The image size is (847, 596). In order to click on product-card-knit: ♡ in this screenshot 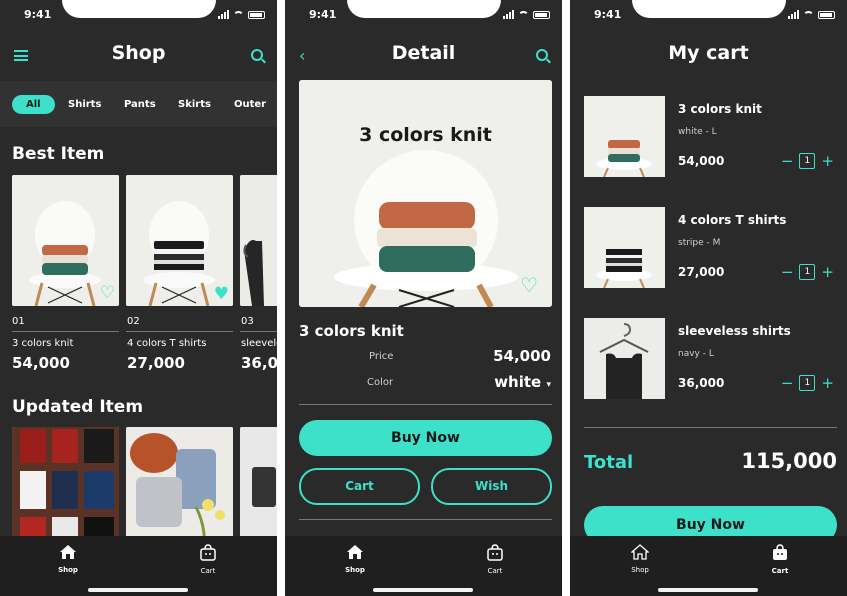, I will do `click(65, 240)`.